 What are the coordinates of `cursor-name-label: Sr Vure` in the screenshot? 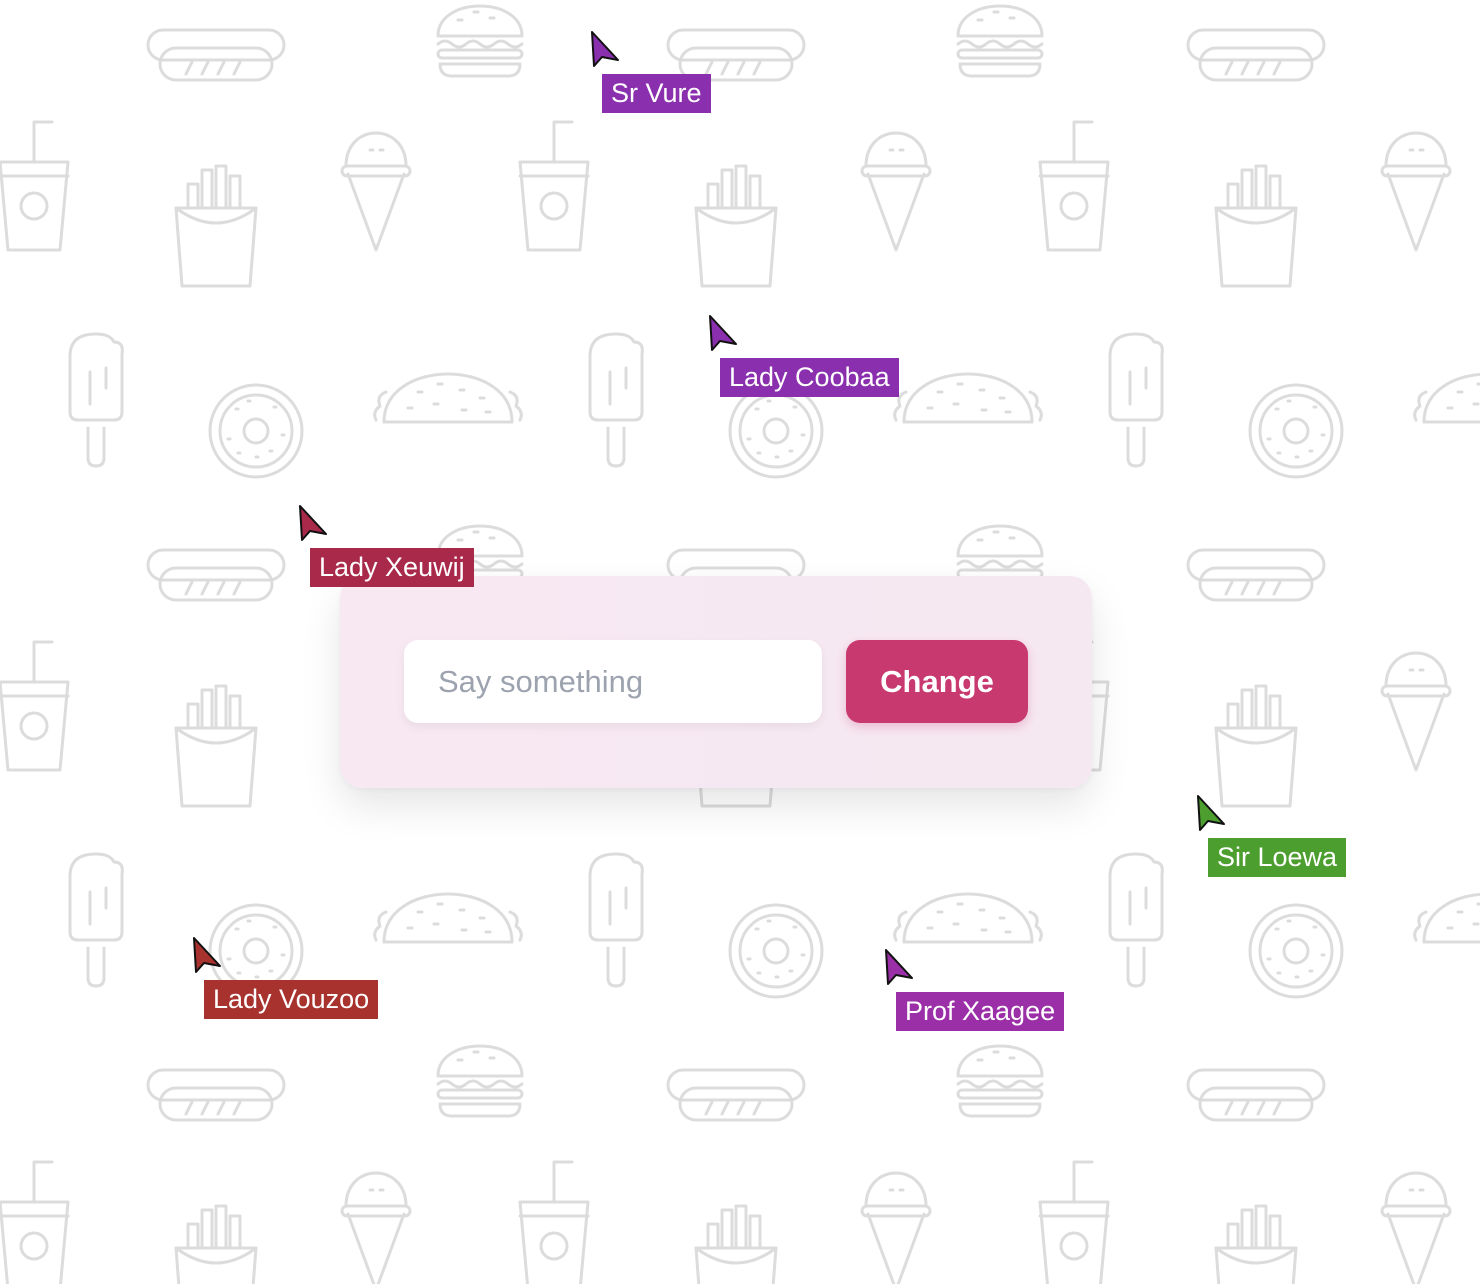 It's located at (656, 93).